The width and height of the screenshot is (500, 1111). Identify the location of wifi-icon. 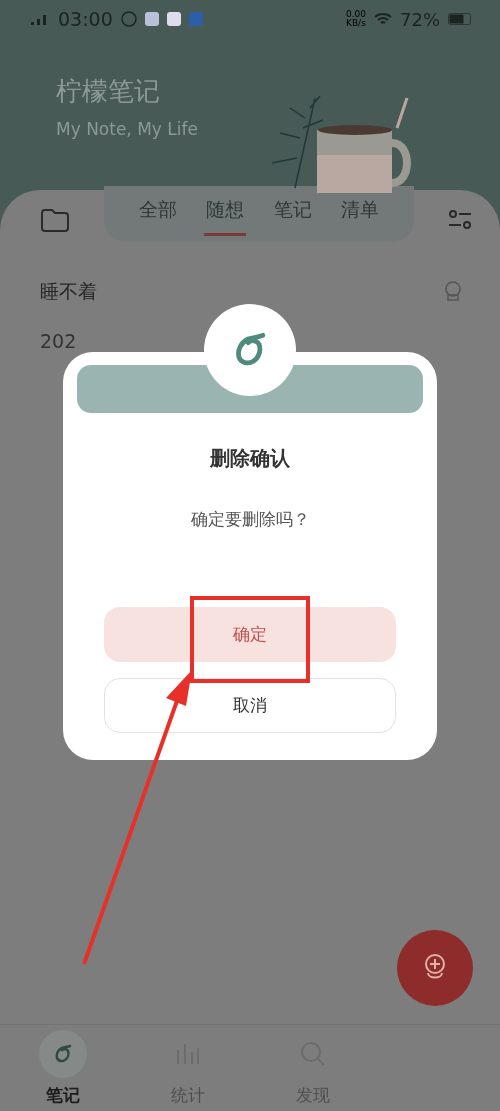
(383, 19).